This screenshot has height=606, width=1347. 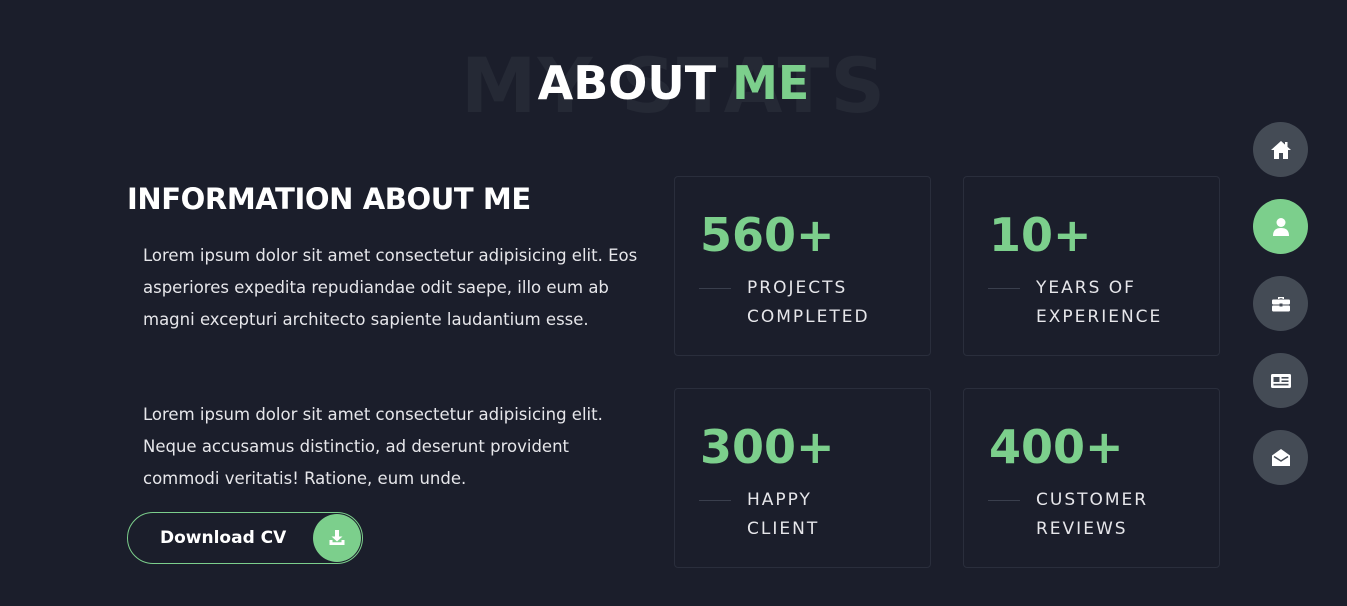 What do you see at coordinates (1056, 447) in the screenshot?
I see `stat-value: 400+` at bounding box center [1056, 447].